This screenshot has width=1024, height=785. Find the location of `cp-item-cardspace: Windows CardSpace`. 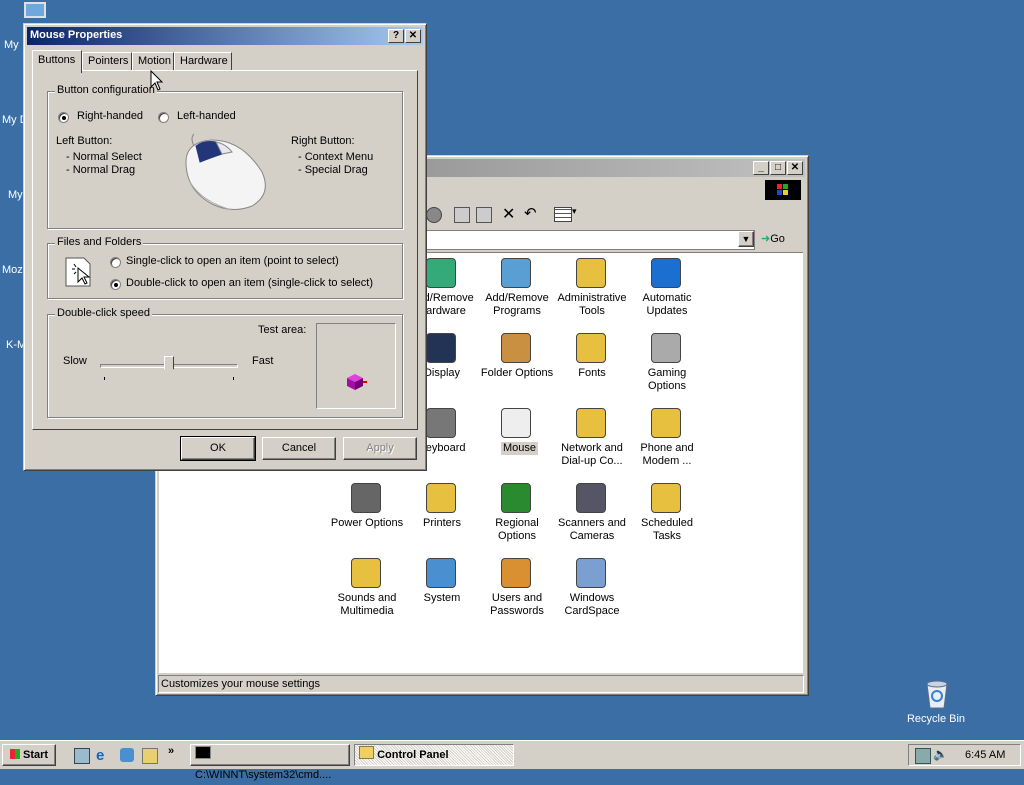

cp-item-cardspace: Windows CardSpace is located at coordinates (592, 587).